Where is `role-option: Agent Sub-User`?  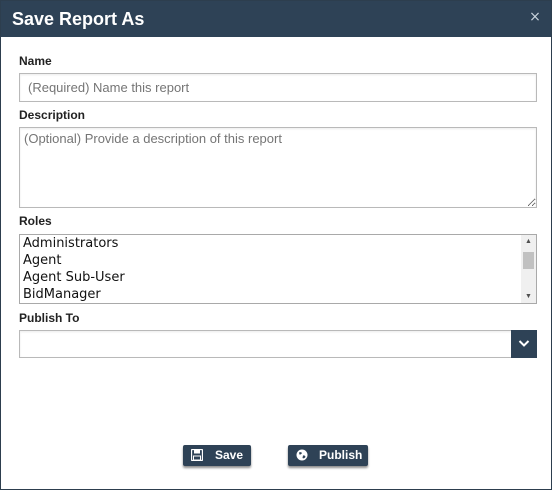 role-option: Agent Sub-User is located at coordinates (278, 277).